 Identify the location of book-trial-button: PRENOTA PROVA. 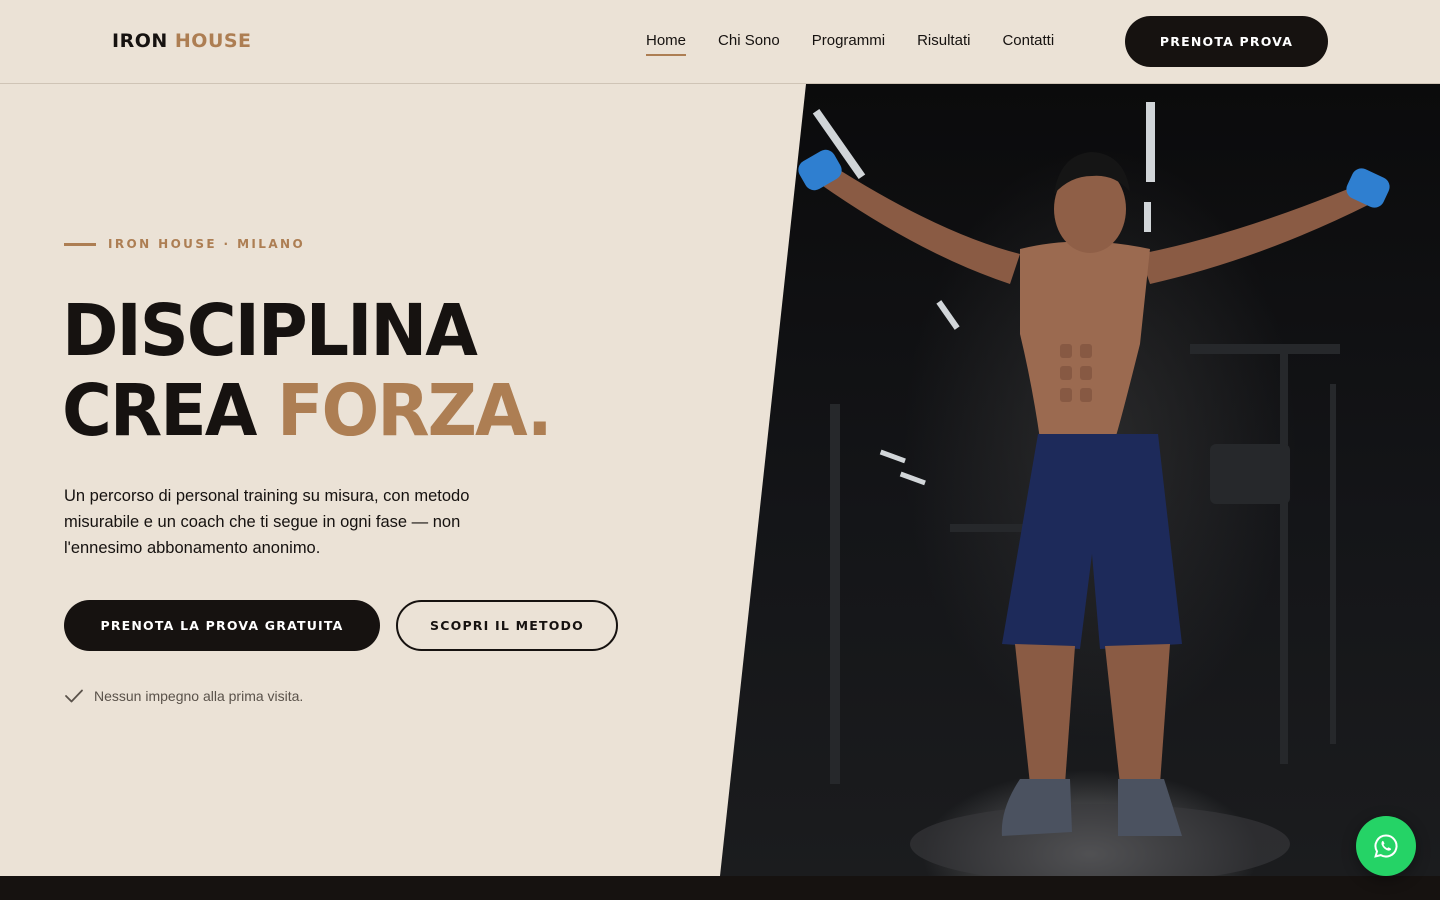
(1226, 41).